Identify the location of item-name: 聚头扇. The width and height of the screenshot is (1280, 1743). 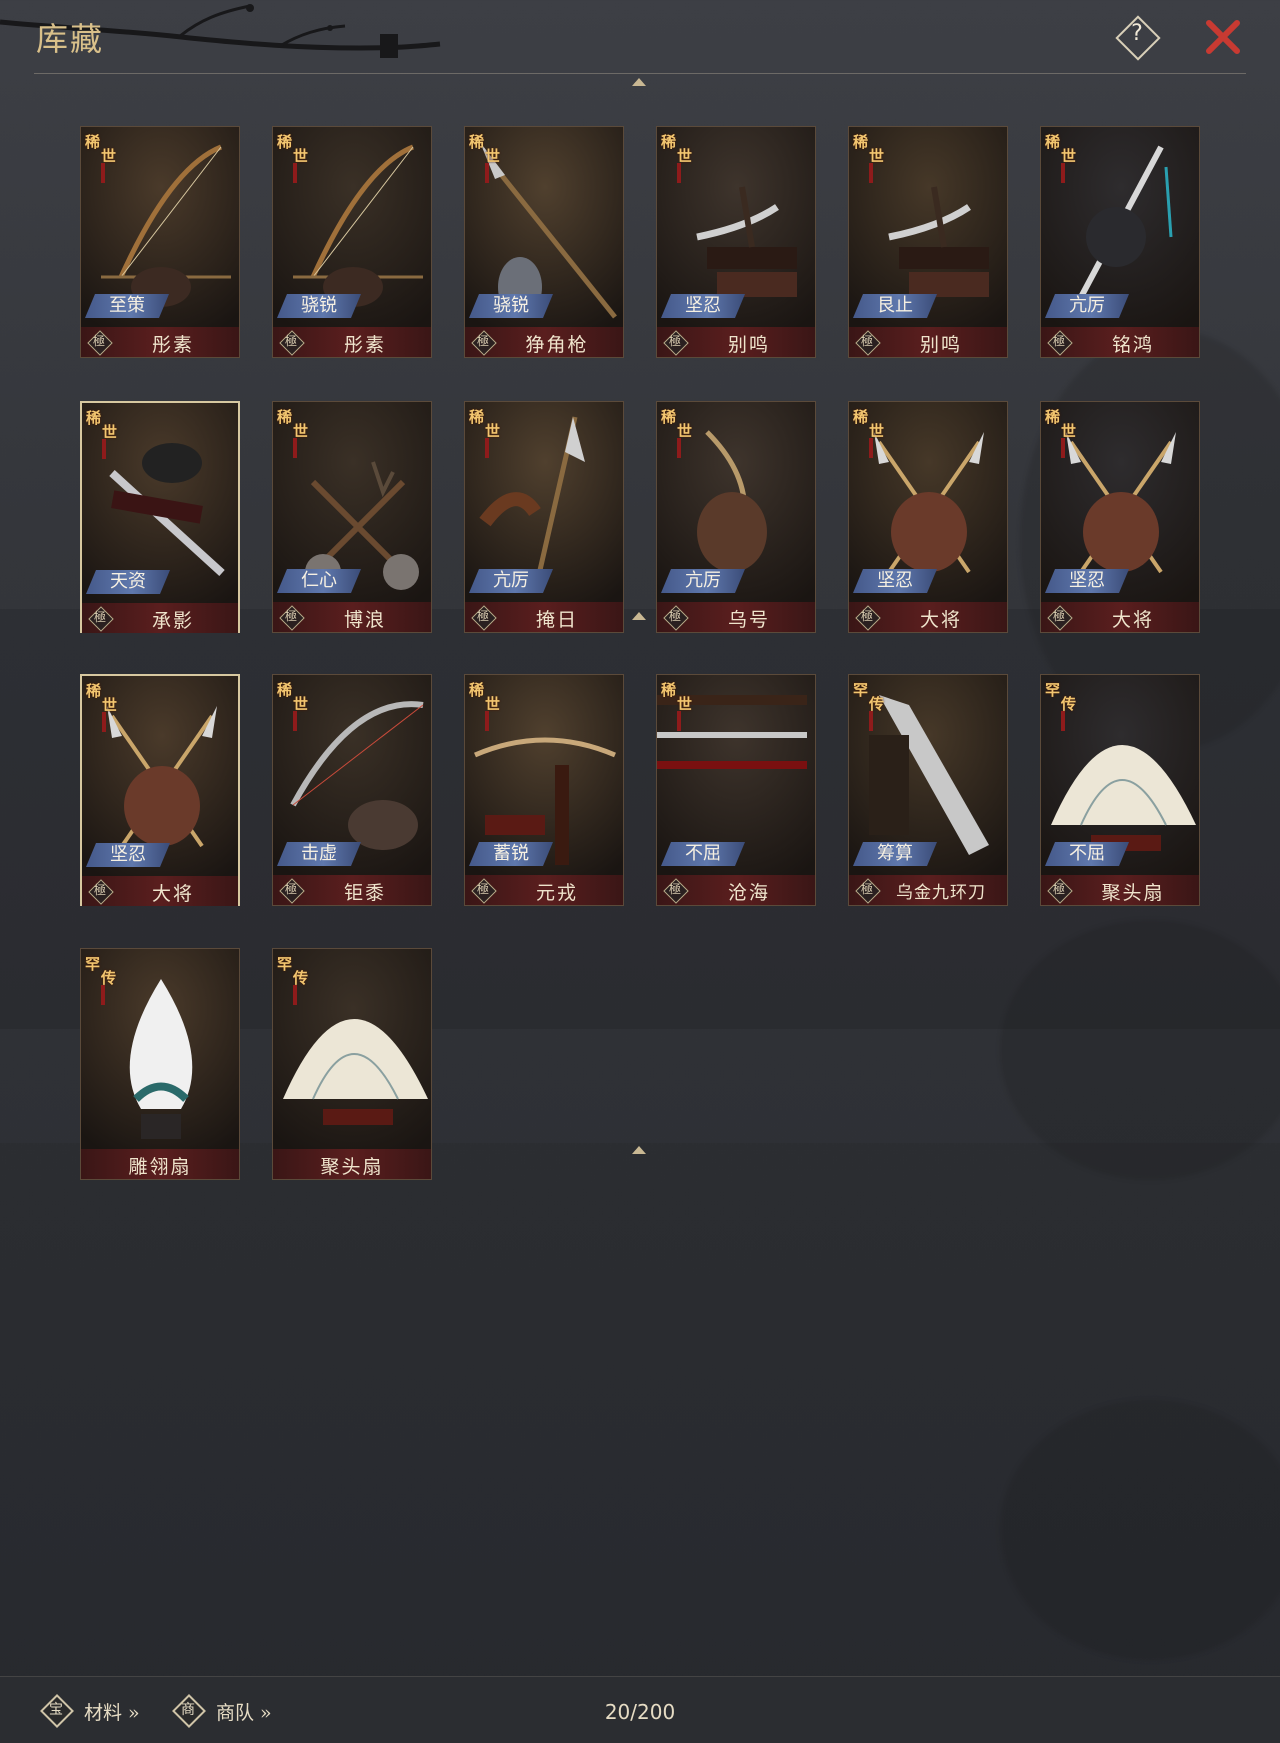
(1133, 893).